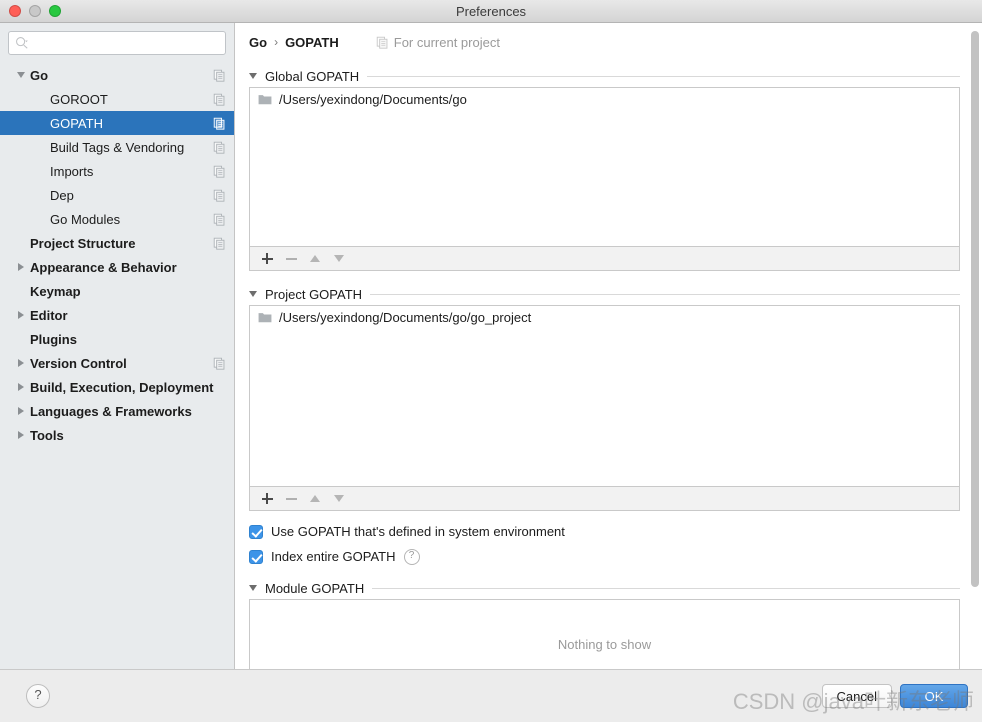  I want to click on help-icon: ?, so click(411, 556).